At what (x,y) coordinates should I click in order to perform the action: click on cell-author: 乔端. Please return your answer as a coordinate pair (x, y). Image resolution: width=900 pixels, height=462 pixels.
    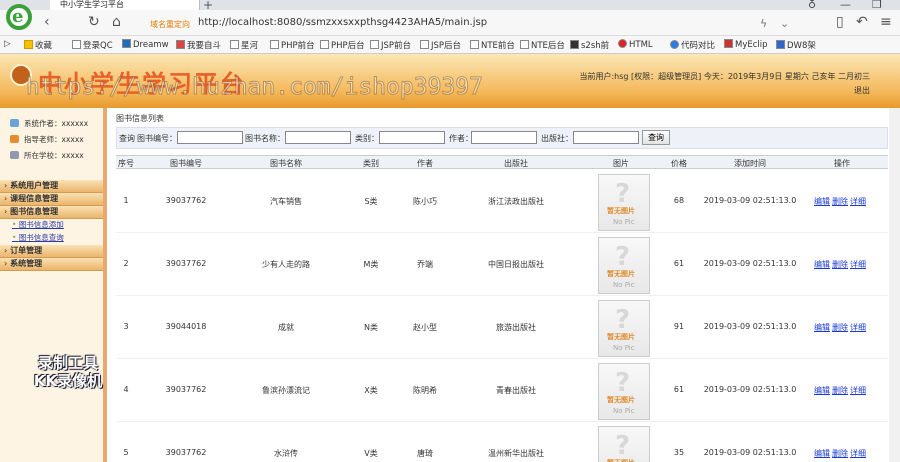
    Looking at the image, I should click on (425, 264).